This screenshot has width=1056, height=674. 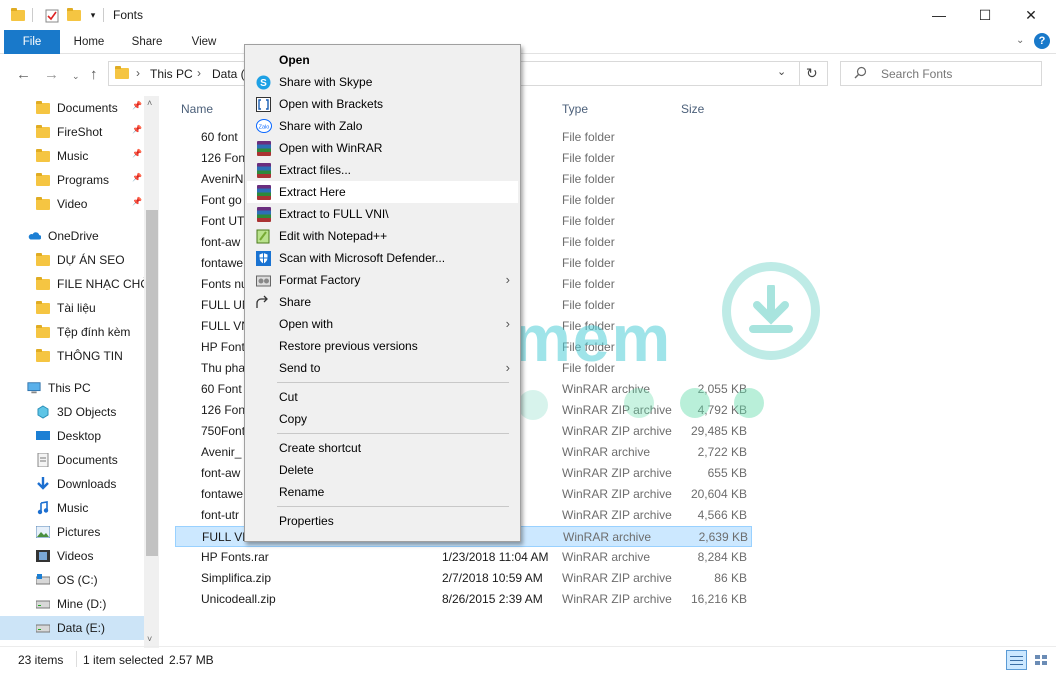 What do you see at coordinates (985, 15) in the screenshot?
I see `maximize-button: ☐` at bounding box center [985, 15].